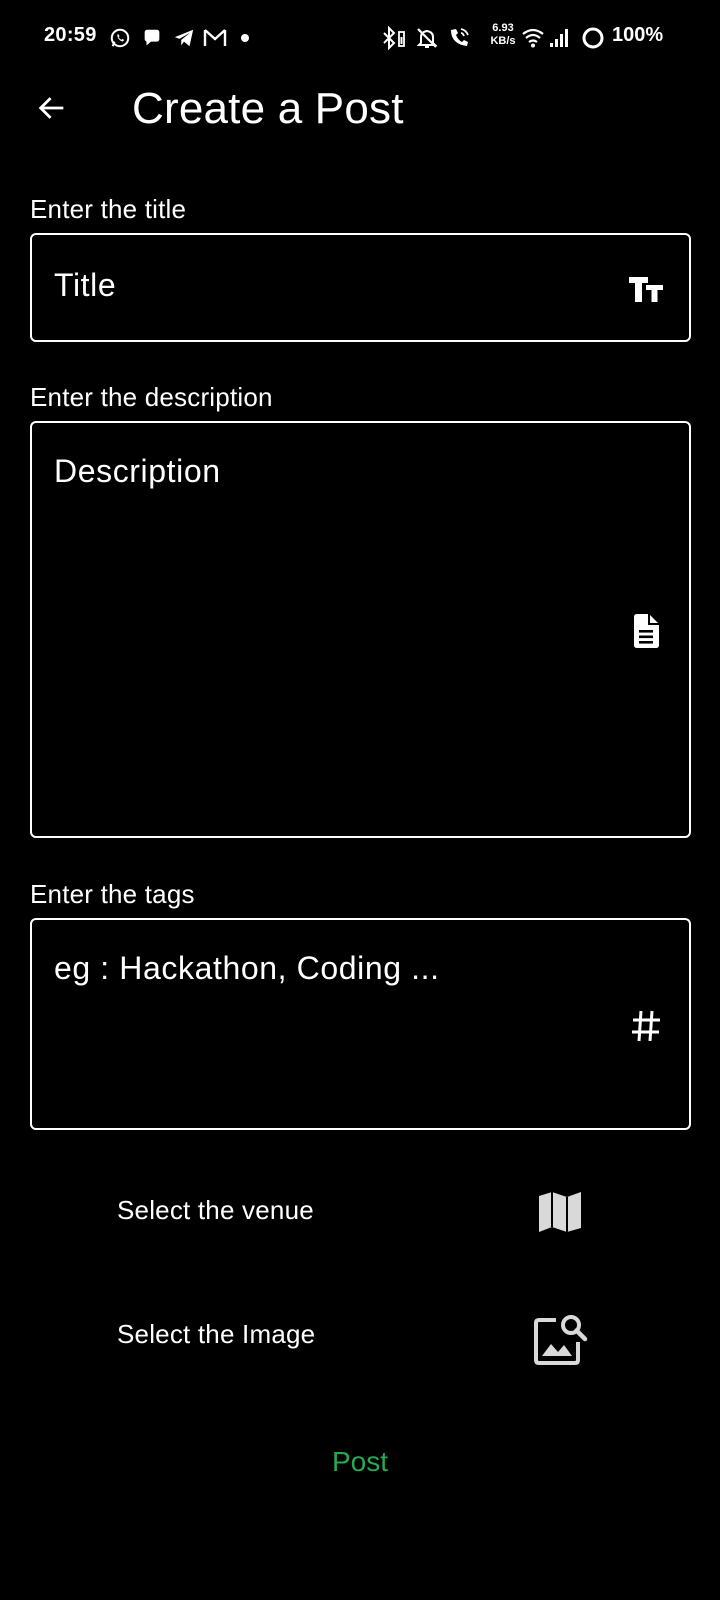 This screenshot has width=720, height=1600. What do you see at coordinates (112, 894) in the screenshot?
I see `tags-label: Enter the tags` at bounding box center [112, 894].